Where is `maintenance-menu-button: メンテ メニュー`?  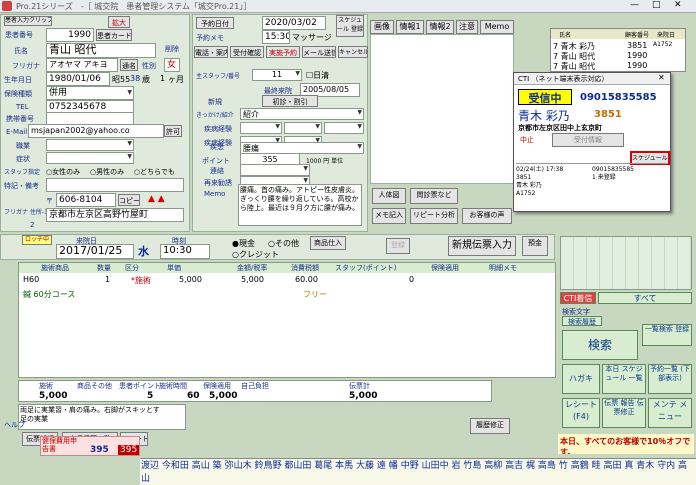 maintenance-menu-button: メンテ メニュー is located at coordinates (670, 413).